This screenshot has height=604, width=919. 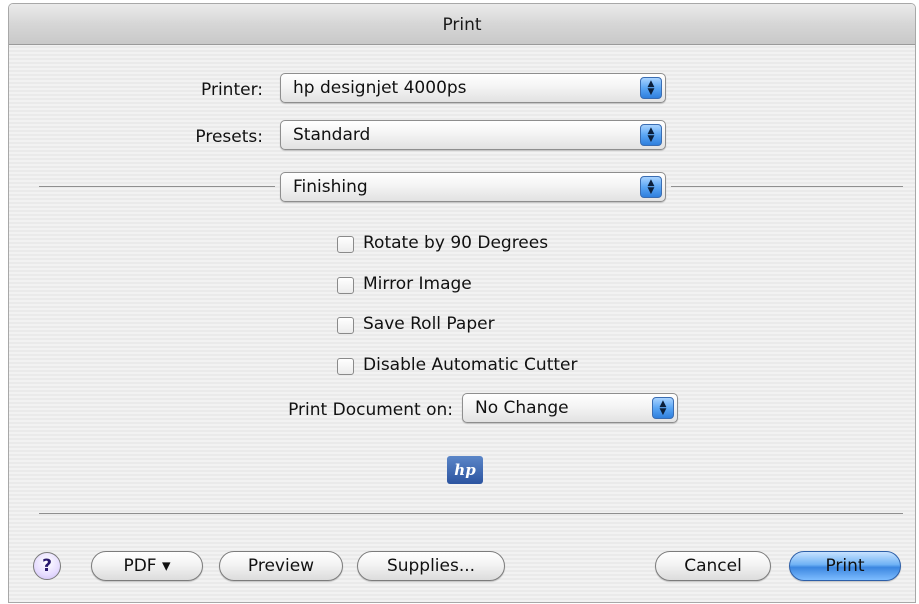 What do you see at coordinates (330, 187) in the screenshot?
I see `panel-value: Finishing` at bounding box center [330, 187].